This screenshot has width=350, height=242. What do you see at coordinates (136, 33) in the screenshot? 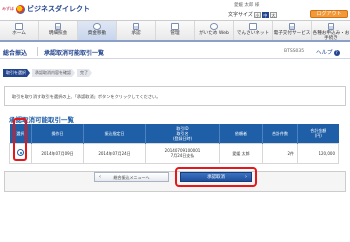
I see `menu-label: 承認` at bounding box center [136, 33].